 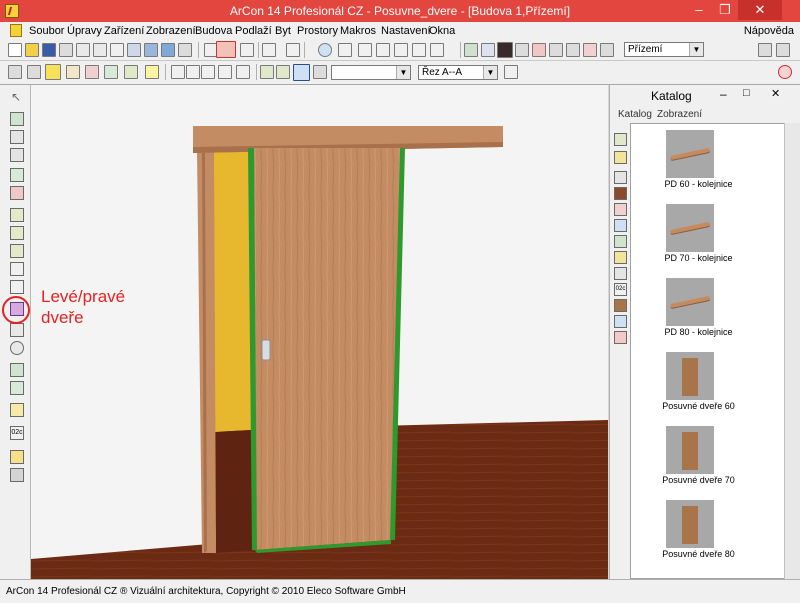 What do you see at coordinates (178, 72) in the screenshot?
I see `walk-icon` at bounding box center [178, 72].